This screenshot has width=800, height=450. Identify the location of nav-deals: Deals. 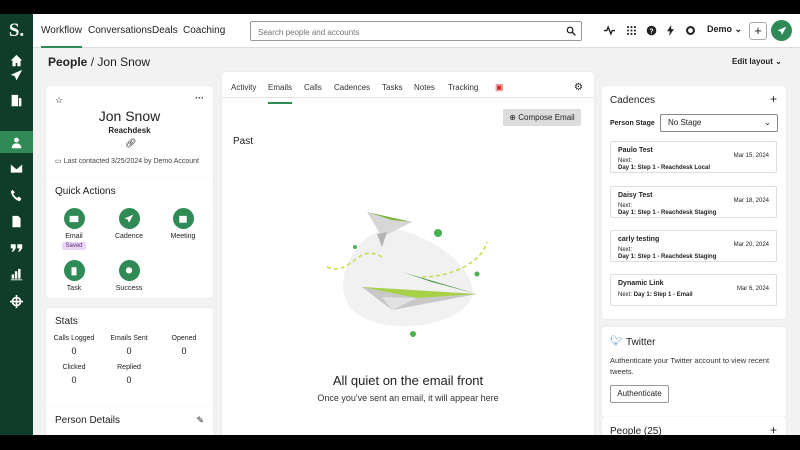
(165, 31).